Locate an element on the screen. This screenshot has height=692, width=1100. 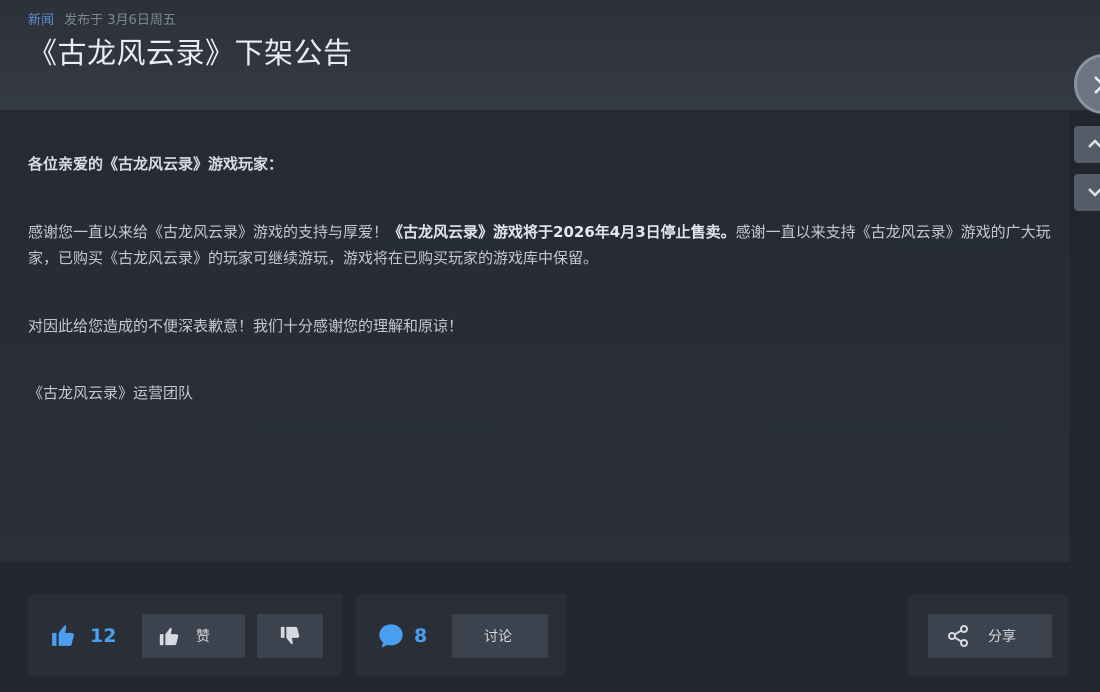
news-tag: 新闻 is located at coordinates (41, 20).